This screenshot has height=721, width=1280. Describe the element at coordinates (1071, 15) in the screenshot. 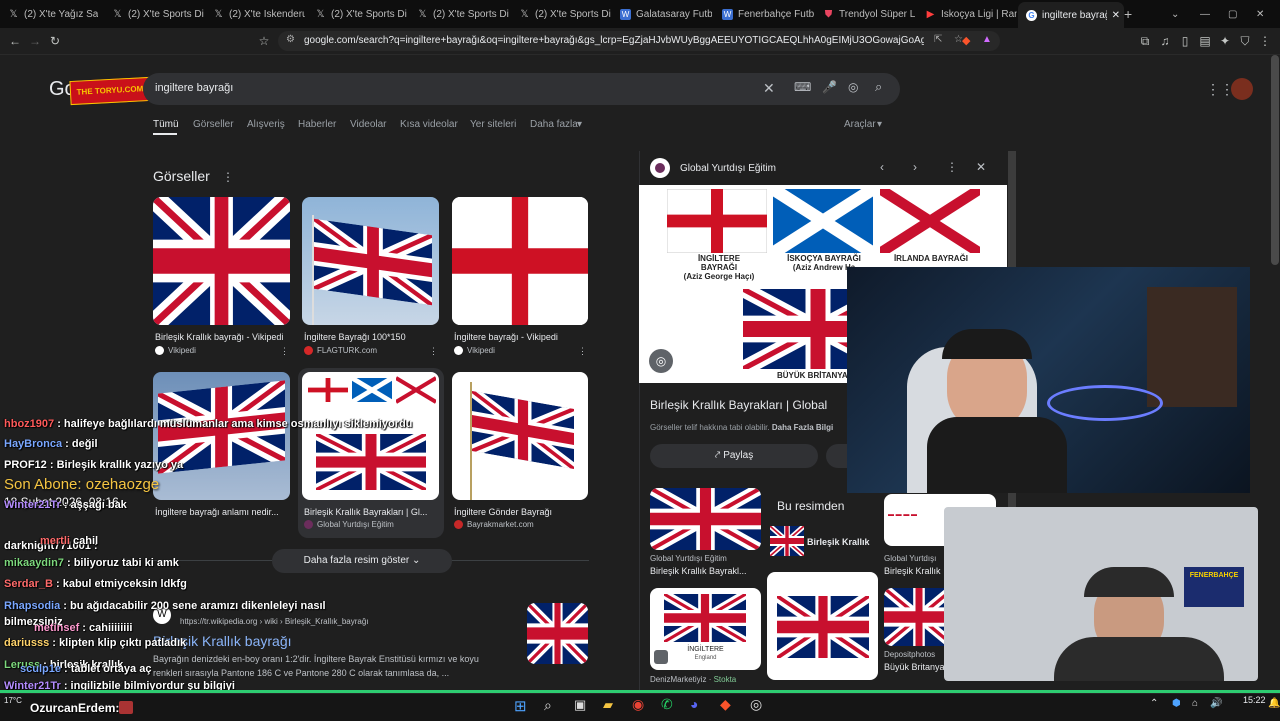

I see `tab-11-active: Gingiltere bayrağ ✕` at that location.